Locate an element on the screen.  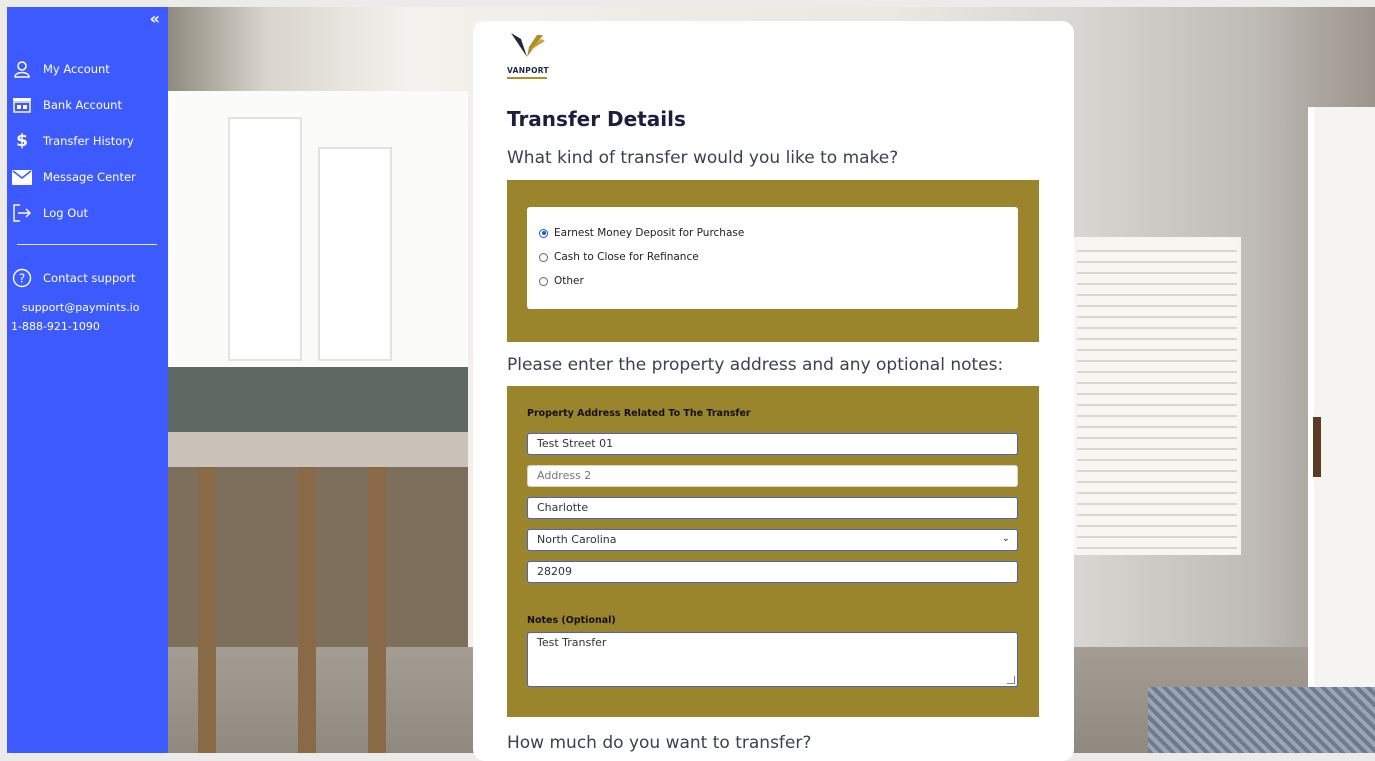
sidebar-item-label: Bank Account is located at coordinates (82, 105).